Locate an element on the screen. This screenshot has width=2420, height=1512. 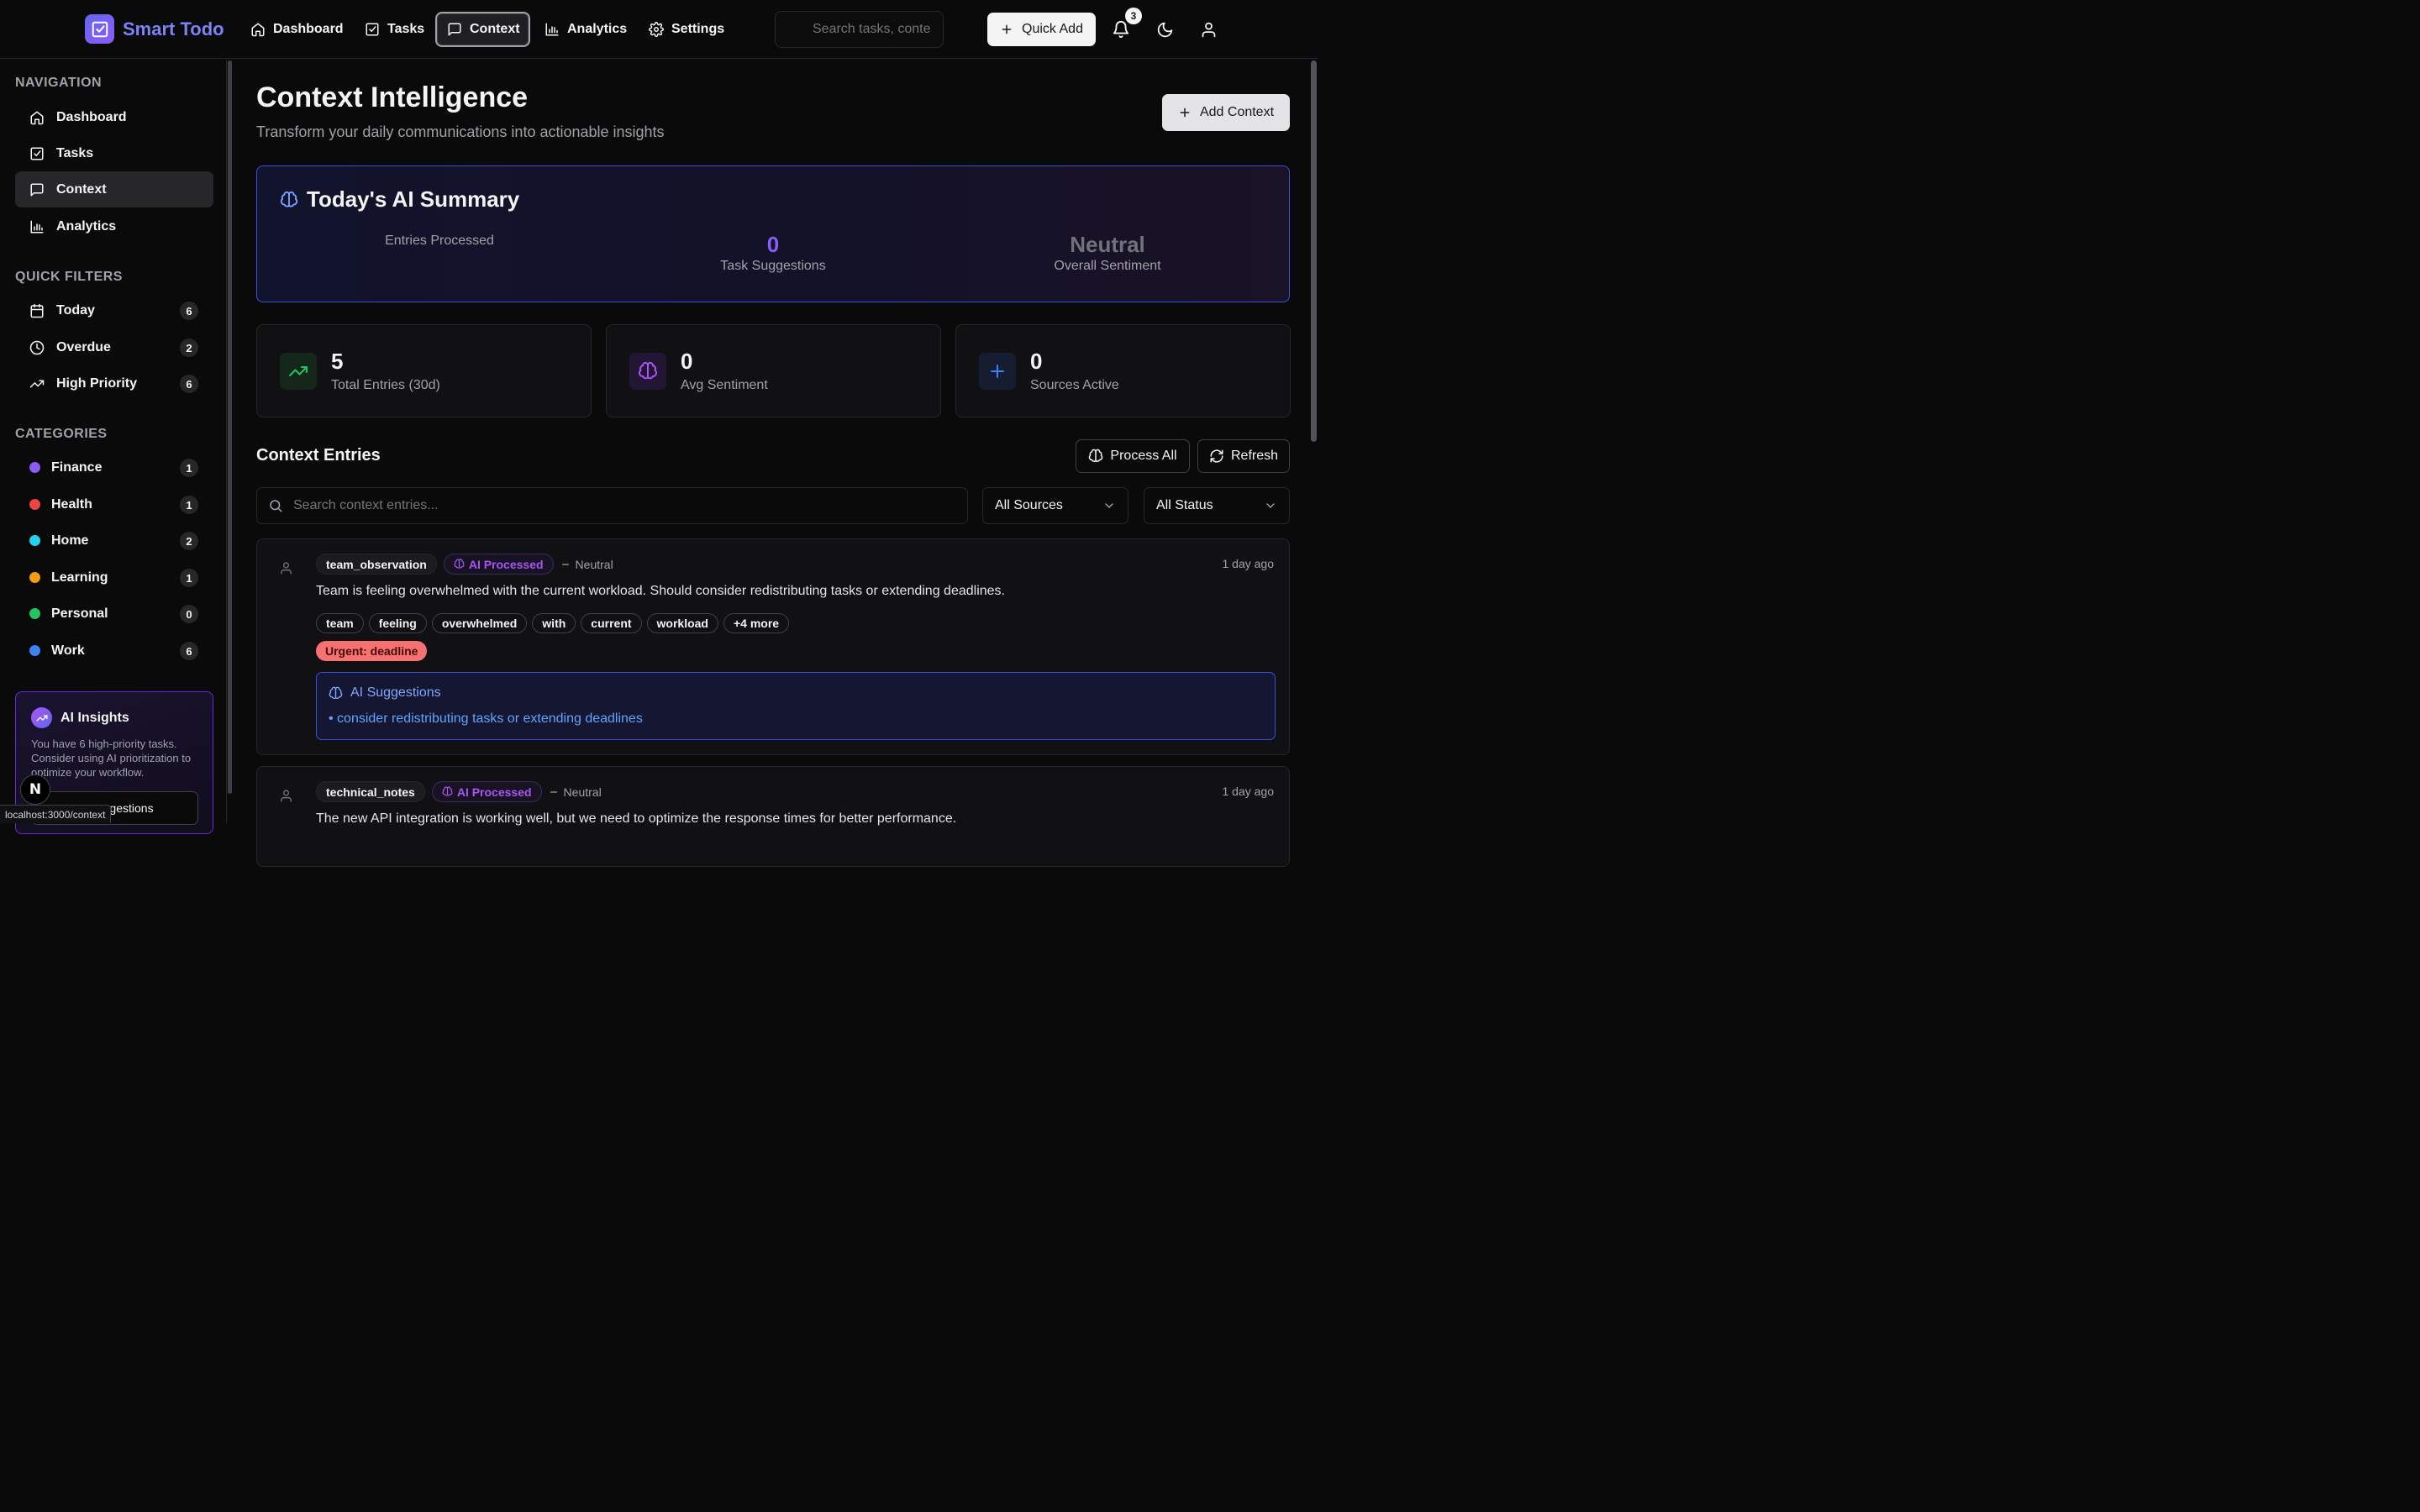
sentiment-indicator: Neutral is located at coordinates (586, 564).